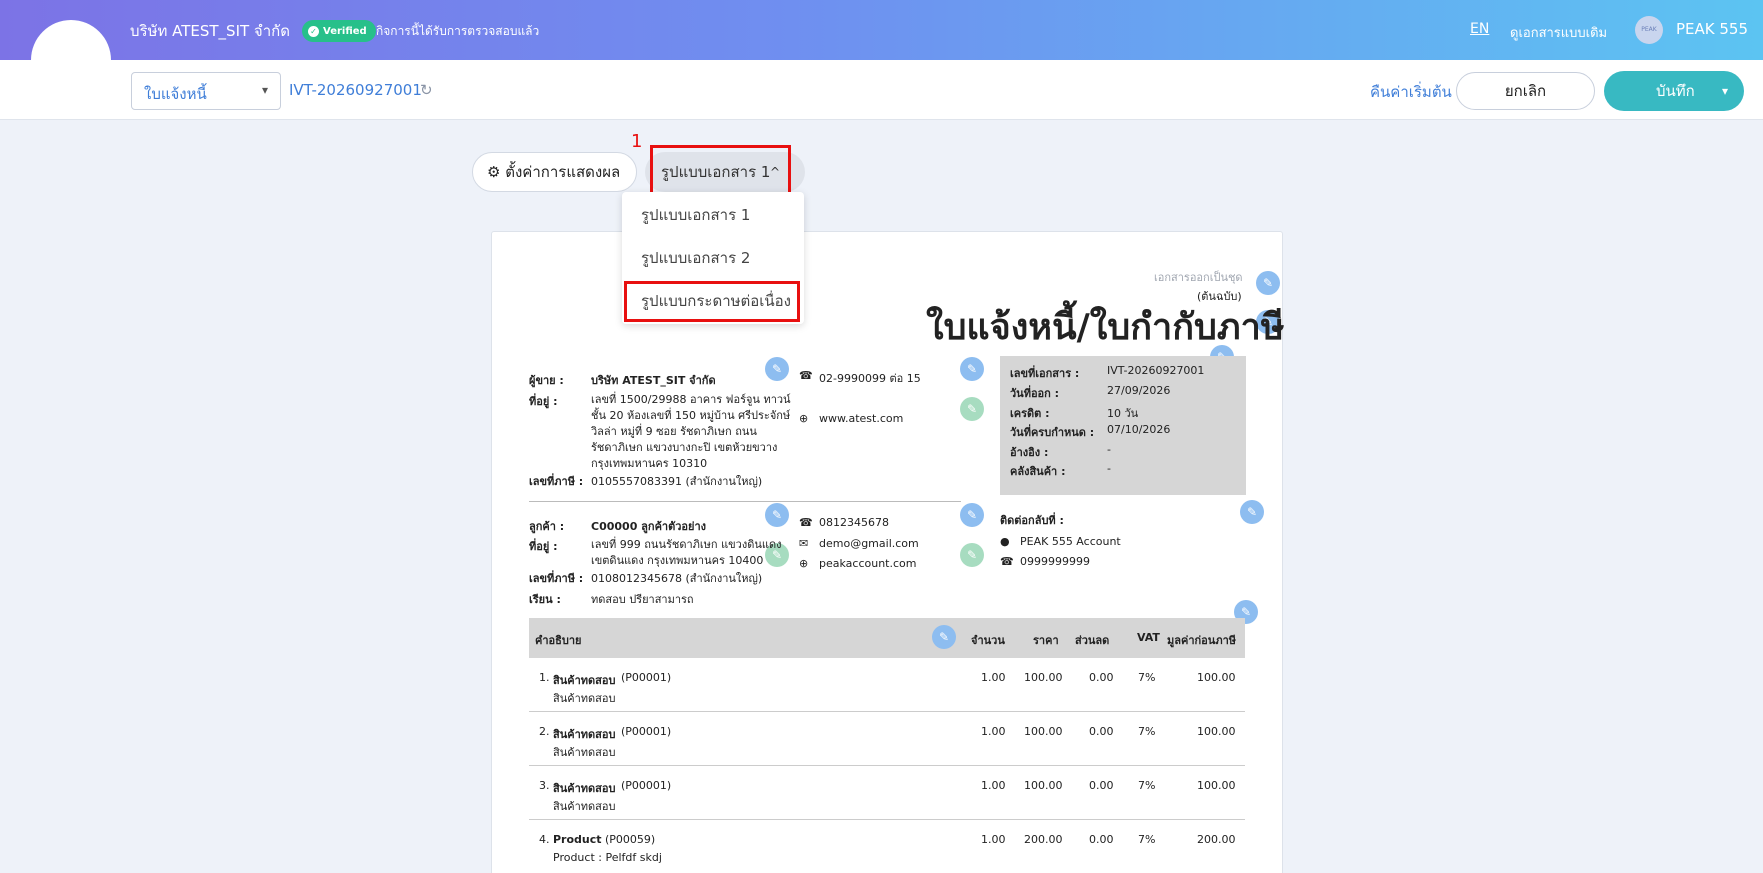 The width and height of the screenshot is (1763, 873). I want to click on format-option-1: รูปแบบเอกสาร 1, so click(695, 215).